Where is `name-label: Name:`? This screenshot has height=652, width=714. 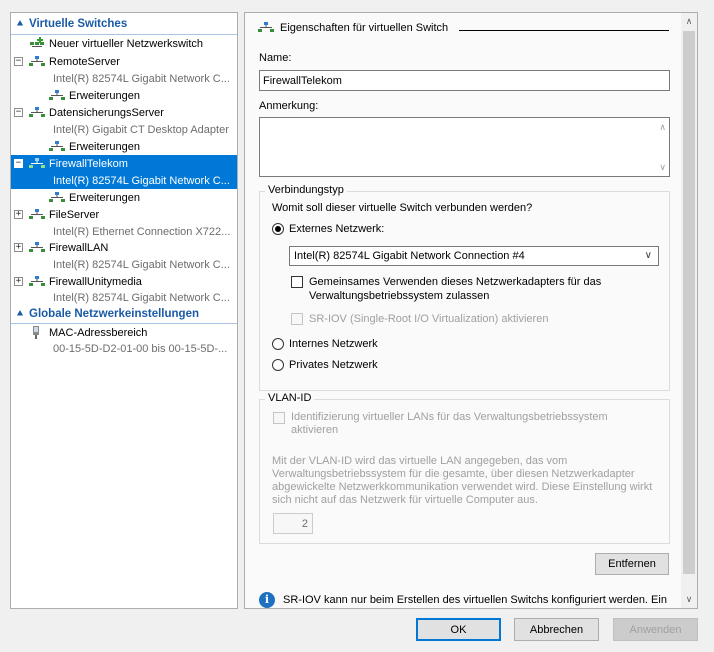
name-label: Name: is located at coordinates (275, 58).